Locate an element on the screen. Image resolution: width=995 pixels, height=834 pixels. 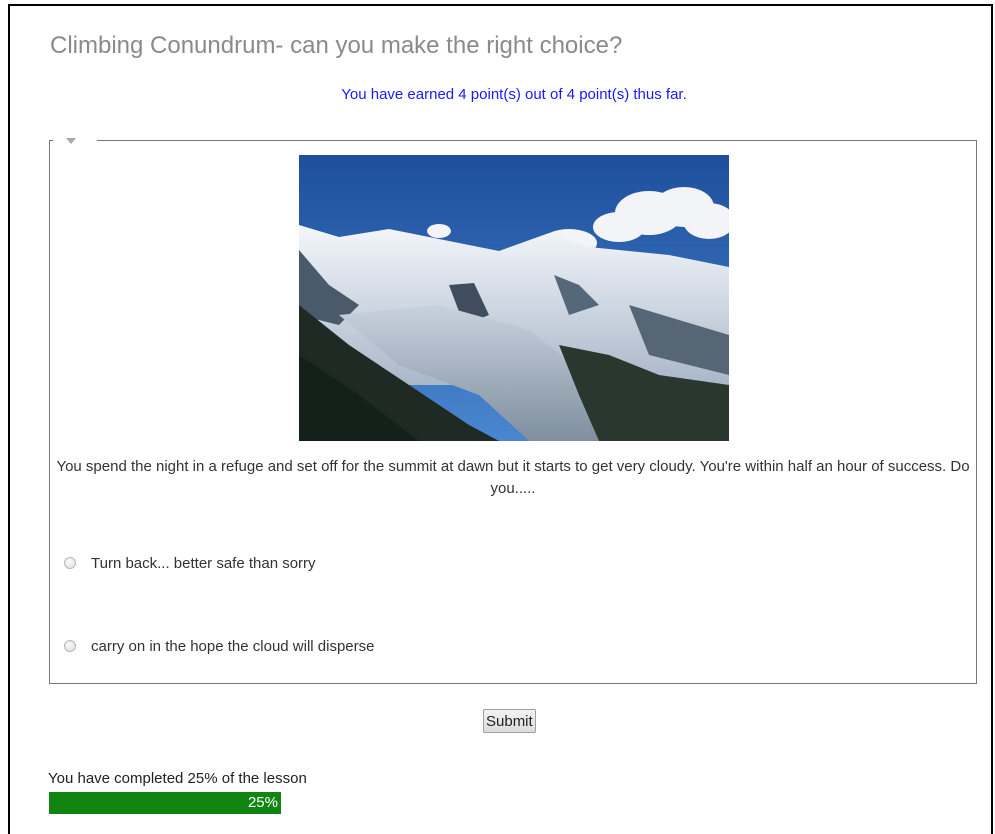
answer-option-turn-back: Turn back... better safe than sorry is located at coordinates (190, 563).